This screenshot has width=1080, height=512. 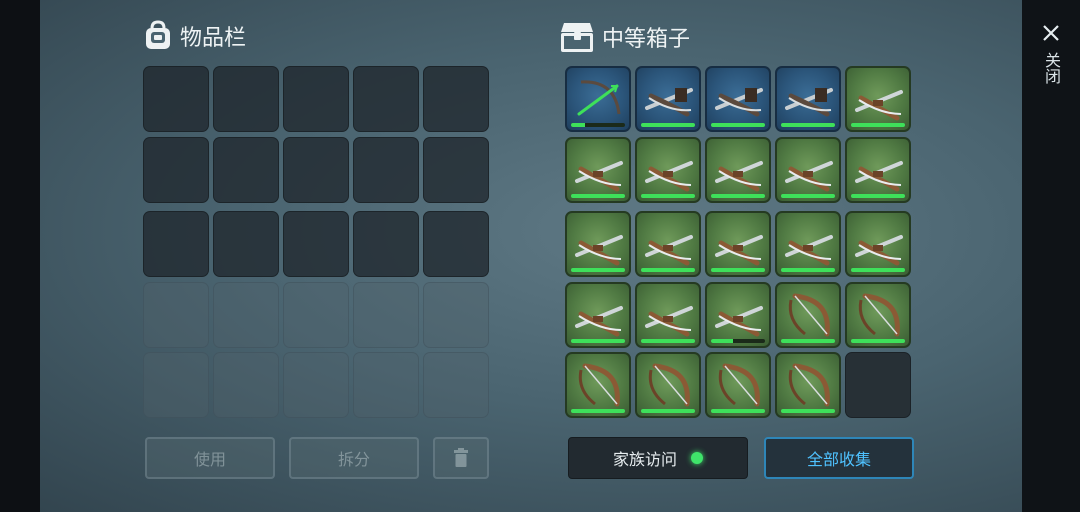 I want to click on chest-slot-empty, so click(x=878, y=385).